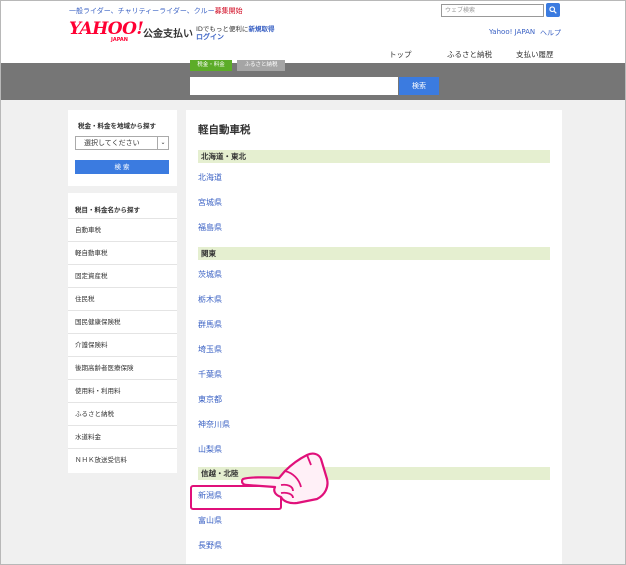 The width and height of the screenshot is (626, 565). What do you see at coordinates (261, 65) in the screenshot?
I see `tab-furusato: ふるさと納税` at bounding box center [261, 65].